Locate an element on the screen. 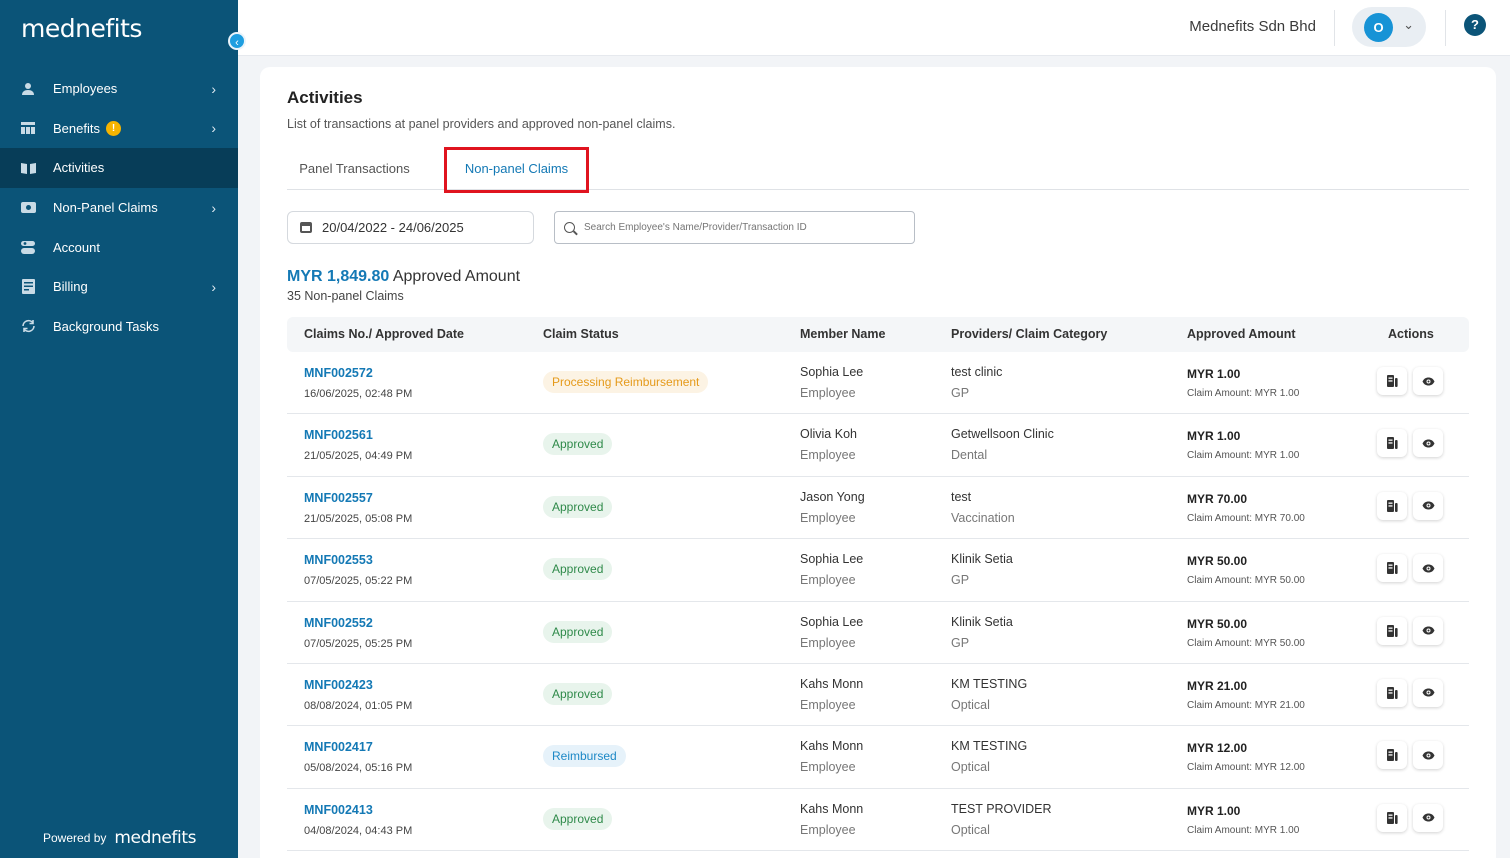 This screenshot has height=858, width=1510. calendar-icon is located at coordinates (306, 227).